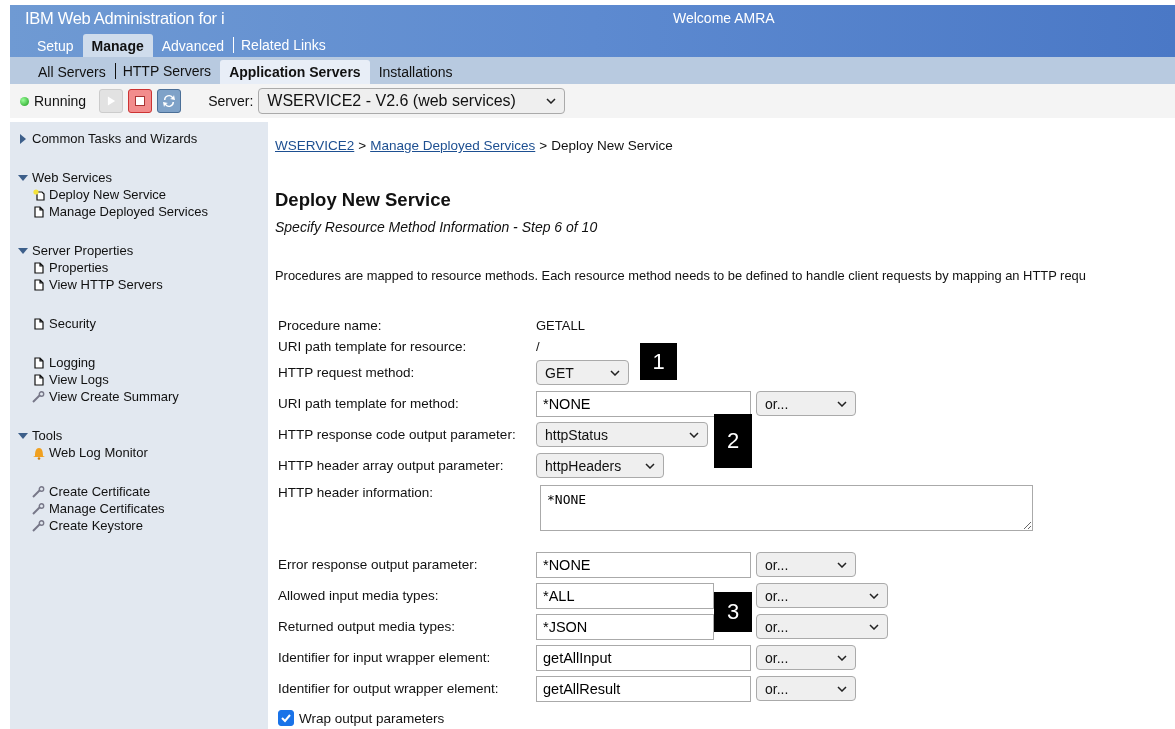  I want to click on server-tab: Installations, so click(415, 72).